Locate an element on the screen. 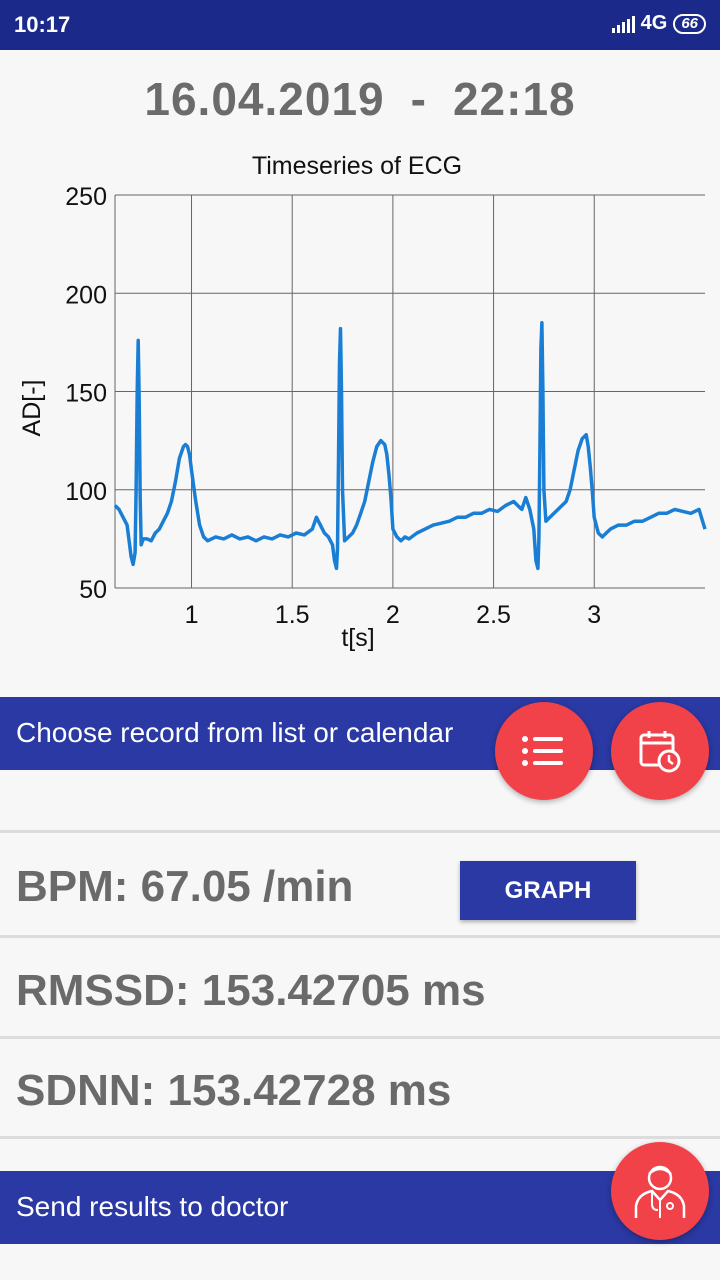 This screenshot has width=720, height=1280. graph-button: GRAPH is located at coordinates (548, 890).